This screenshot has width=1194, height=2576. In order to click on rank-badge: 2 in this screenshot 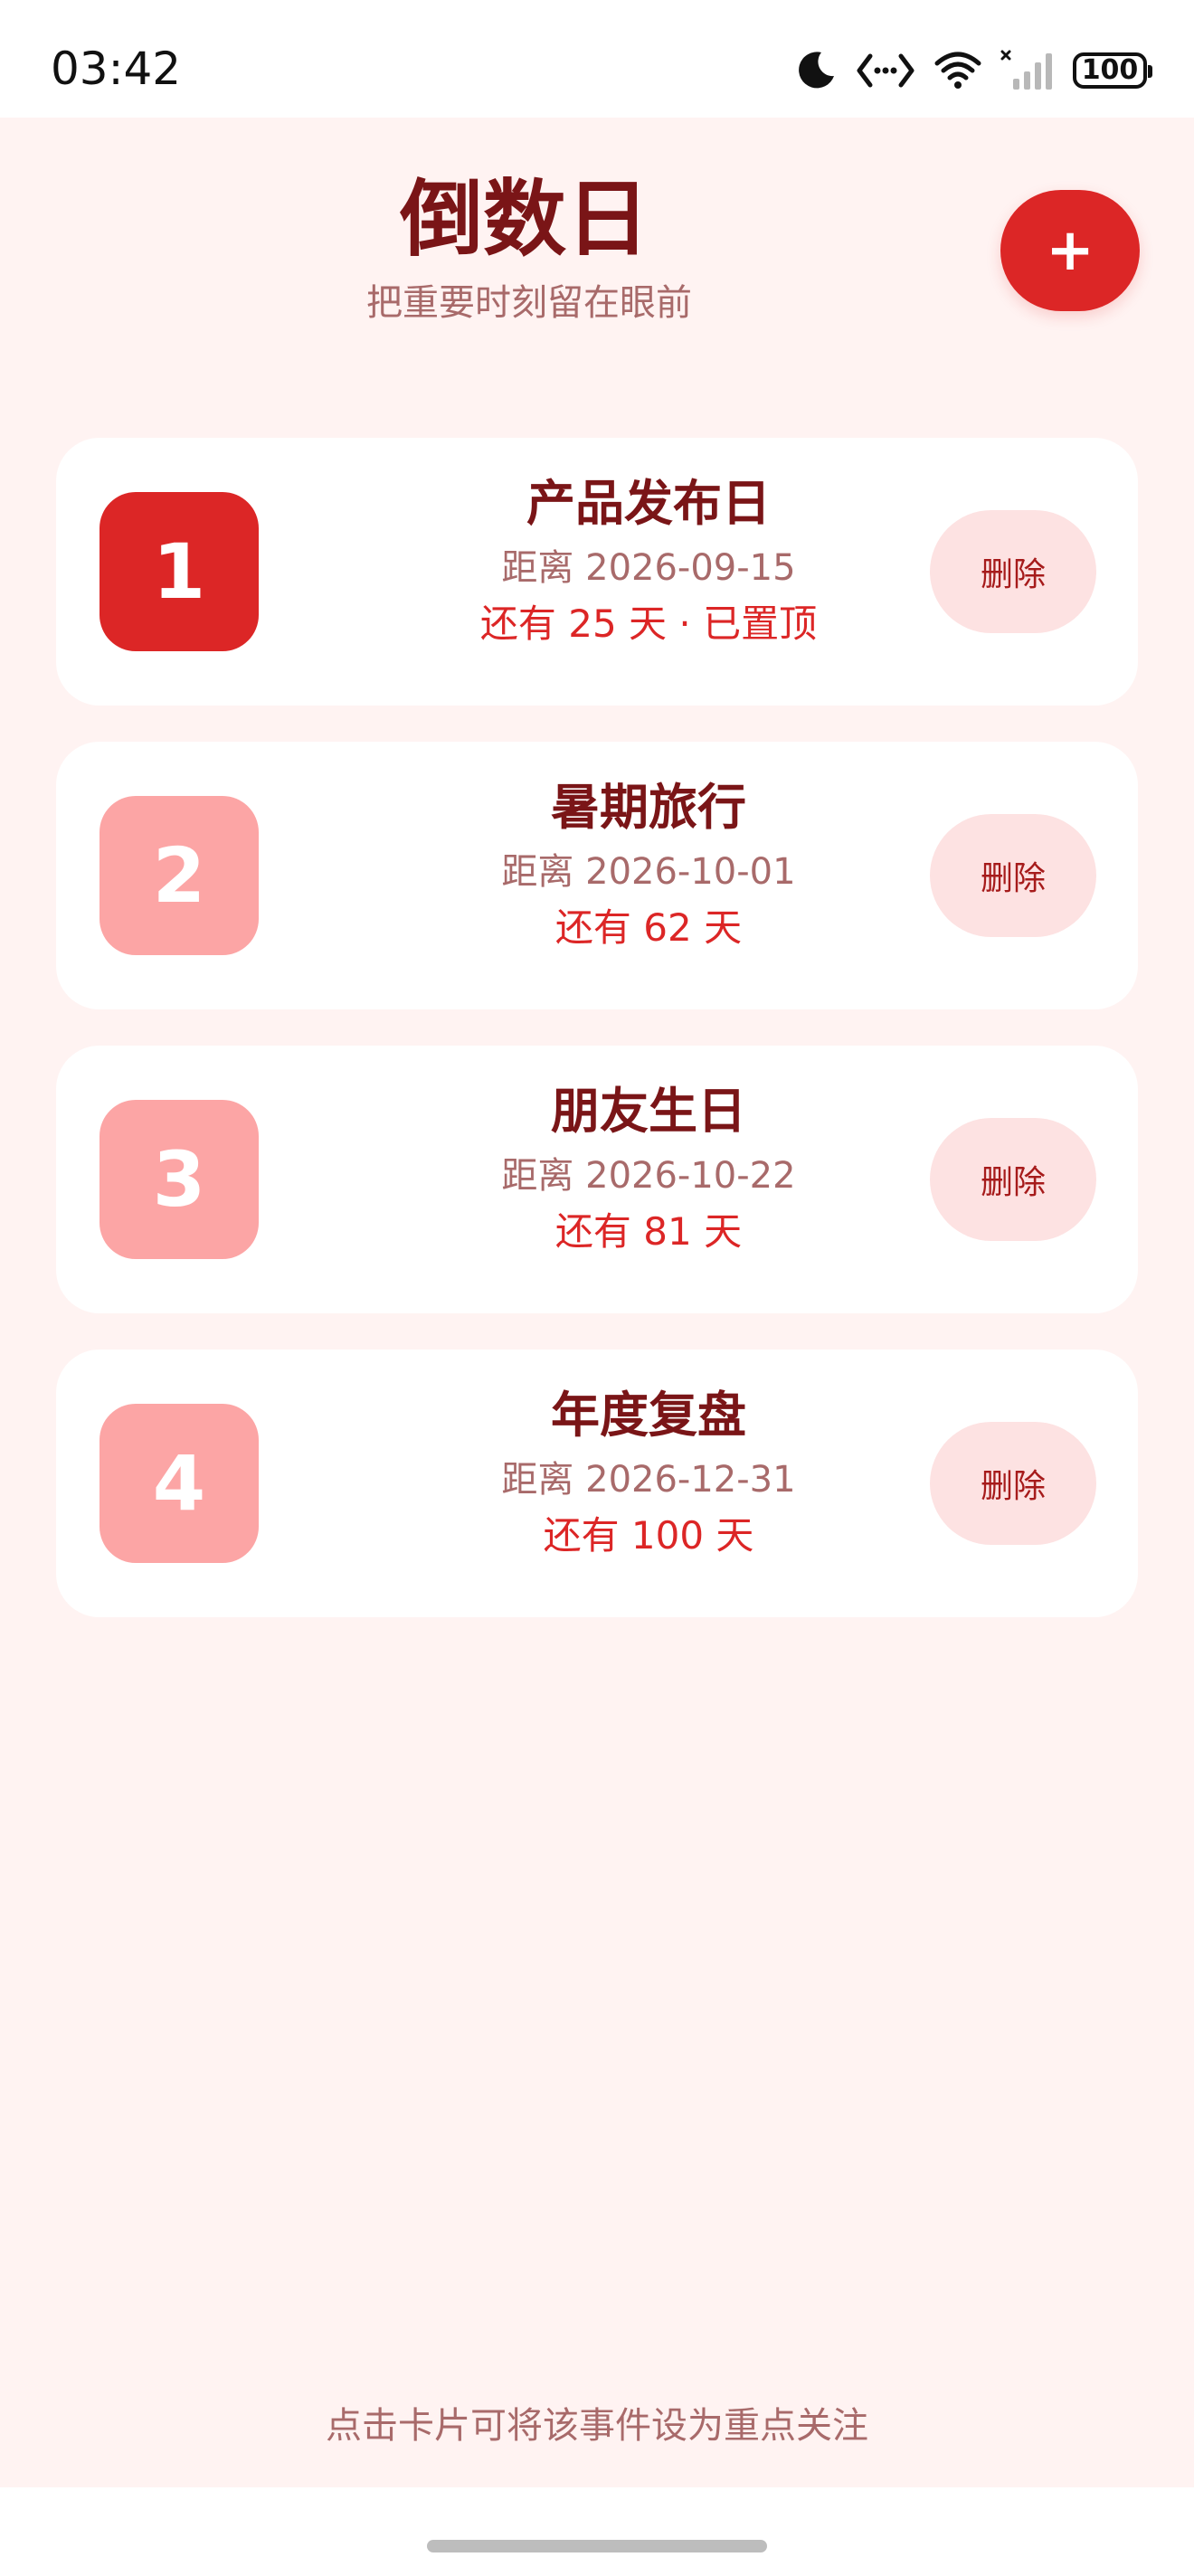, I will do `click(179, 875)`.